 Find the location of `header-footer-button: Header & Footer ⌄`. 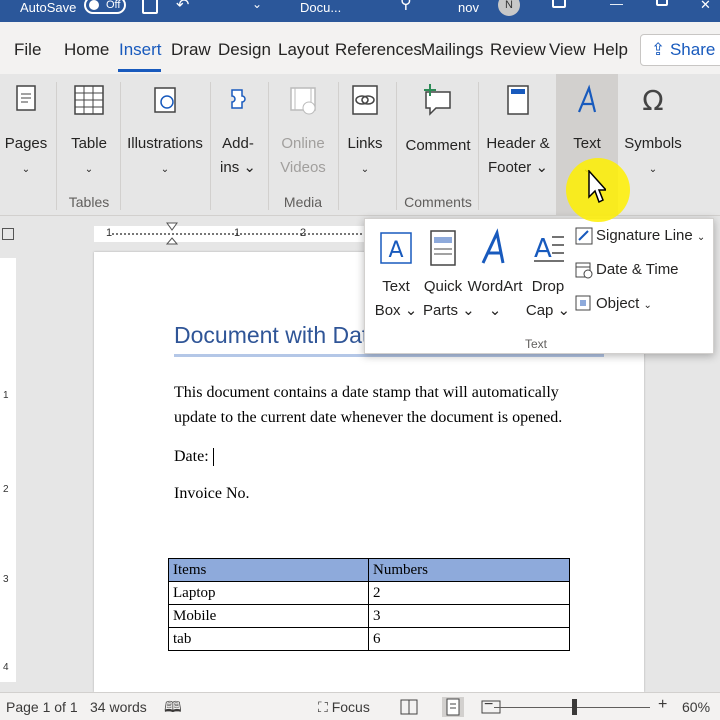

header-footer-button: Header & Footer ⌄ is located at coordinates (518, 134).